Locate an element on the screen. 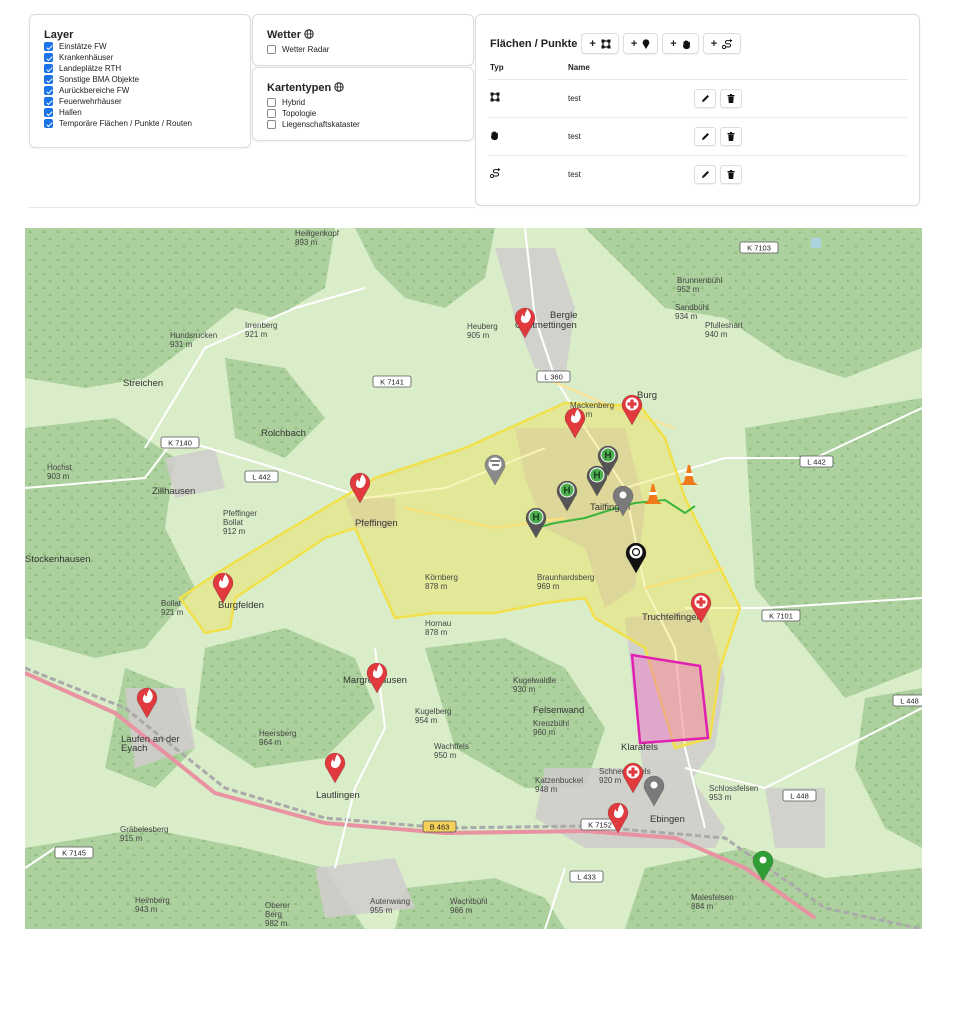 The height and width of the screenshot is (1024, 960). layer-option-7: Temporäre Flächen / Punkte / Routen is located at coordinates (147, 123).